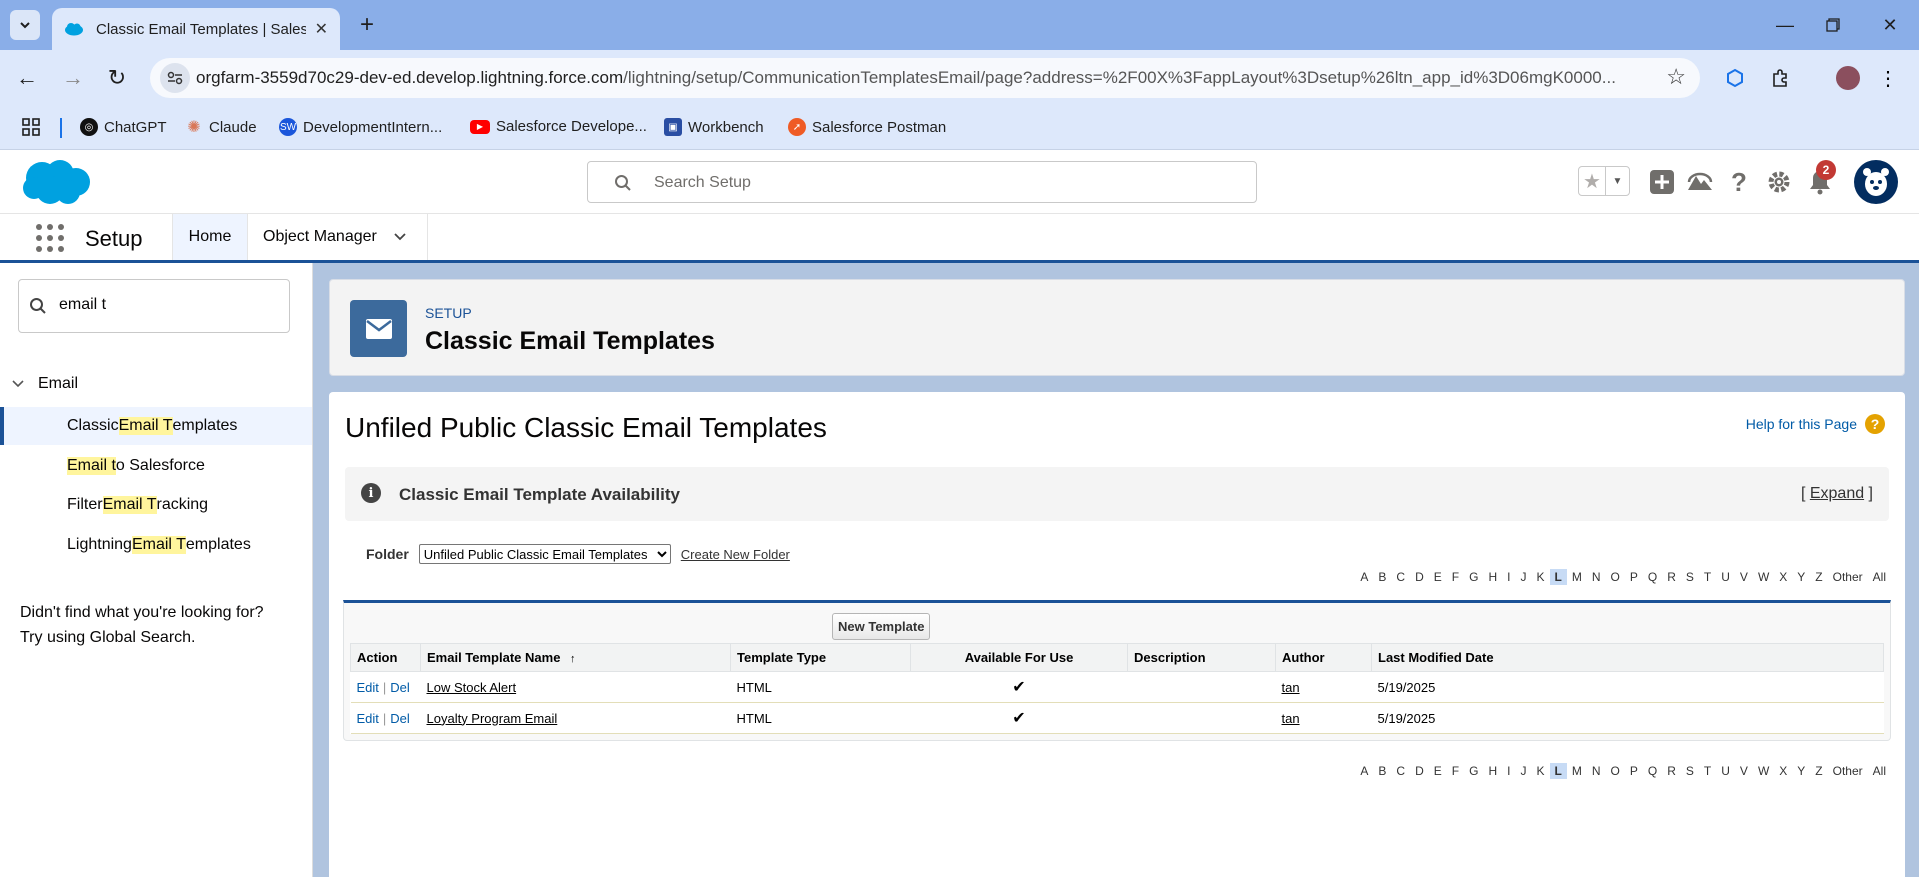  Describe the element at coordinates (1818, 771) in the screenshot. I see `alpha-filter-z: Z` at that location.